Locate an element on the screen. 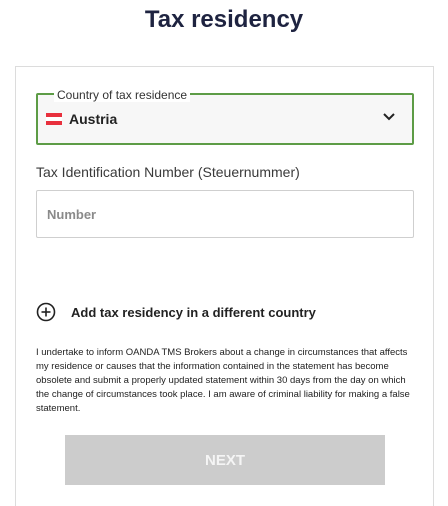  austria-flag-icon is located at coordinates (54, 119).